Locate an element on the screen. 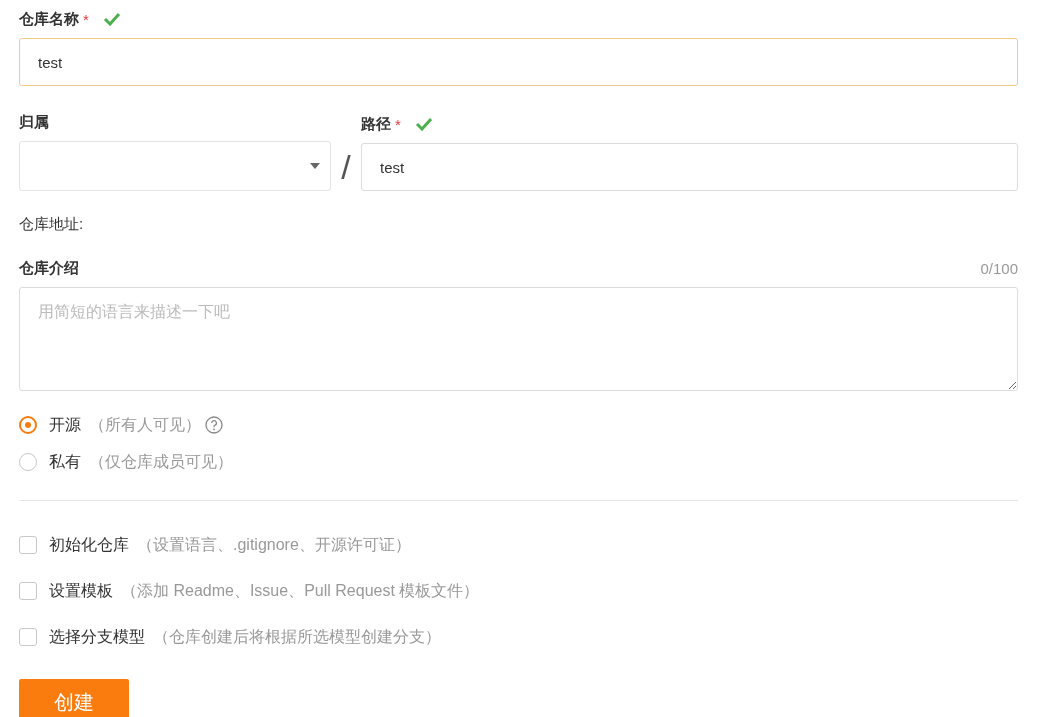 The height and width of the screenshot is (717, 1048). help-icon is located at coordinates (214, 425).